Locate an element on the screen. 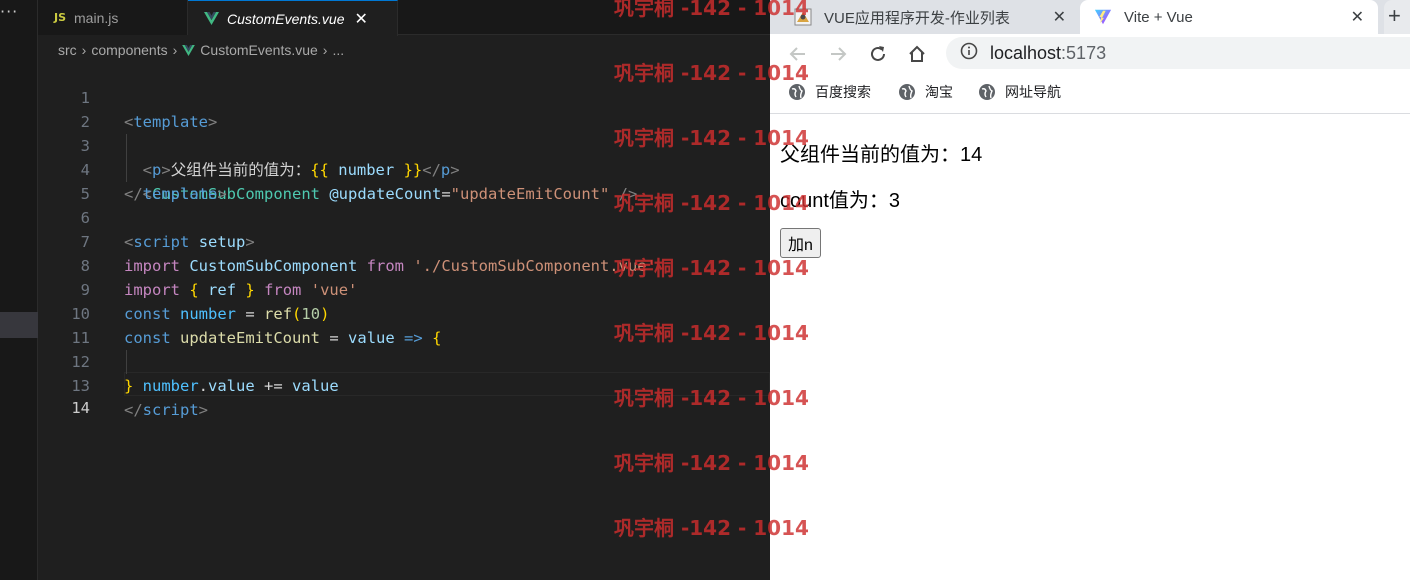 The image size is (1410, 580). browser-tab-title: Vite + Vue is located at coordinates (1158, 17).